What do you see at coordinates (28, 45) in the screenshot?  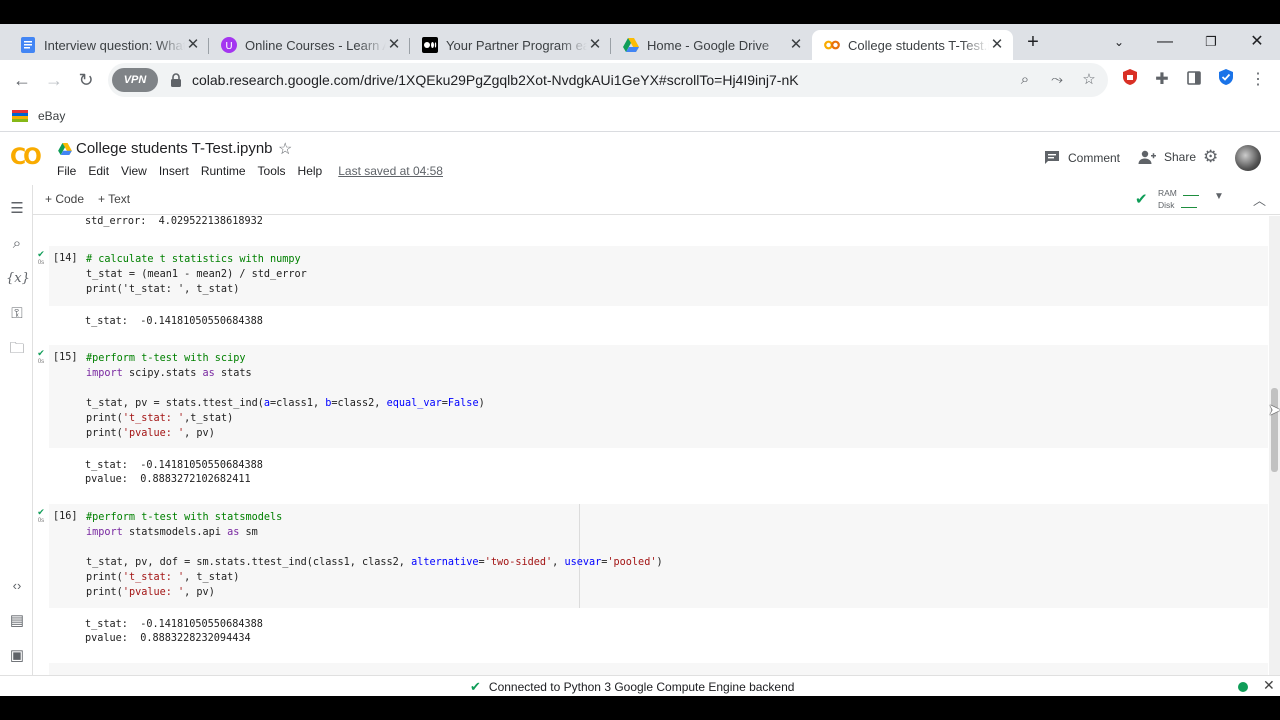 I see `docs-icon` at bounding box center [28, 45].